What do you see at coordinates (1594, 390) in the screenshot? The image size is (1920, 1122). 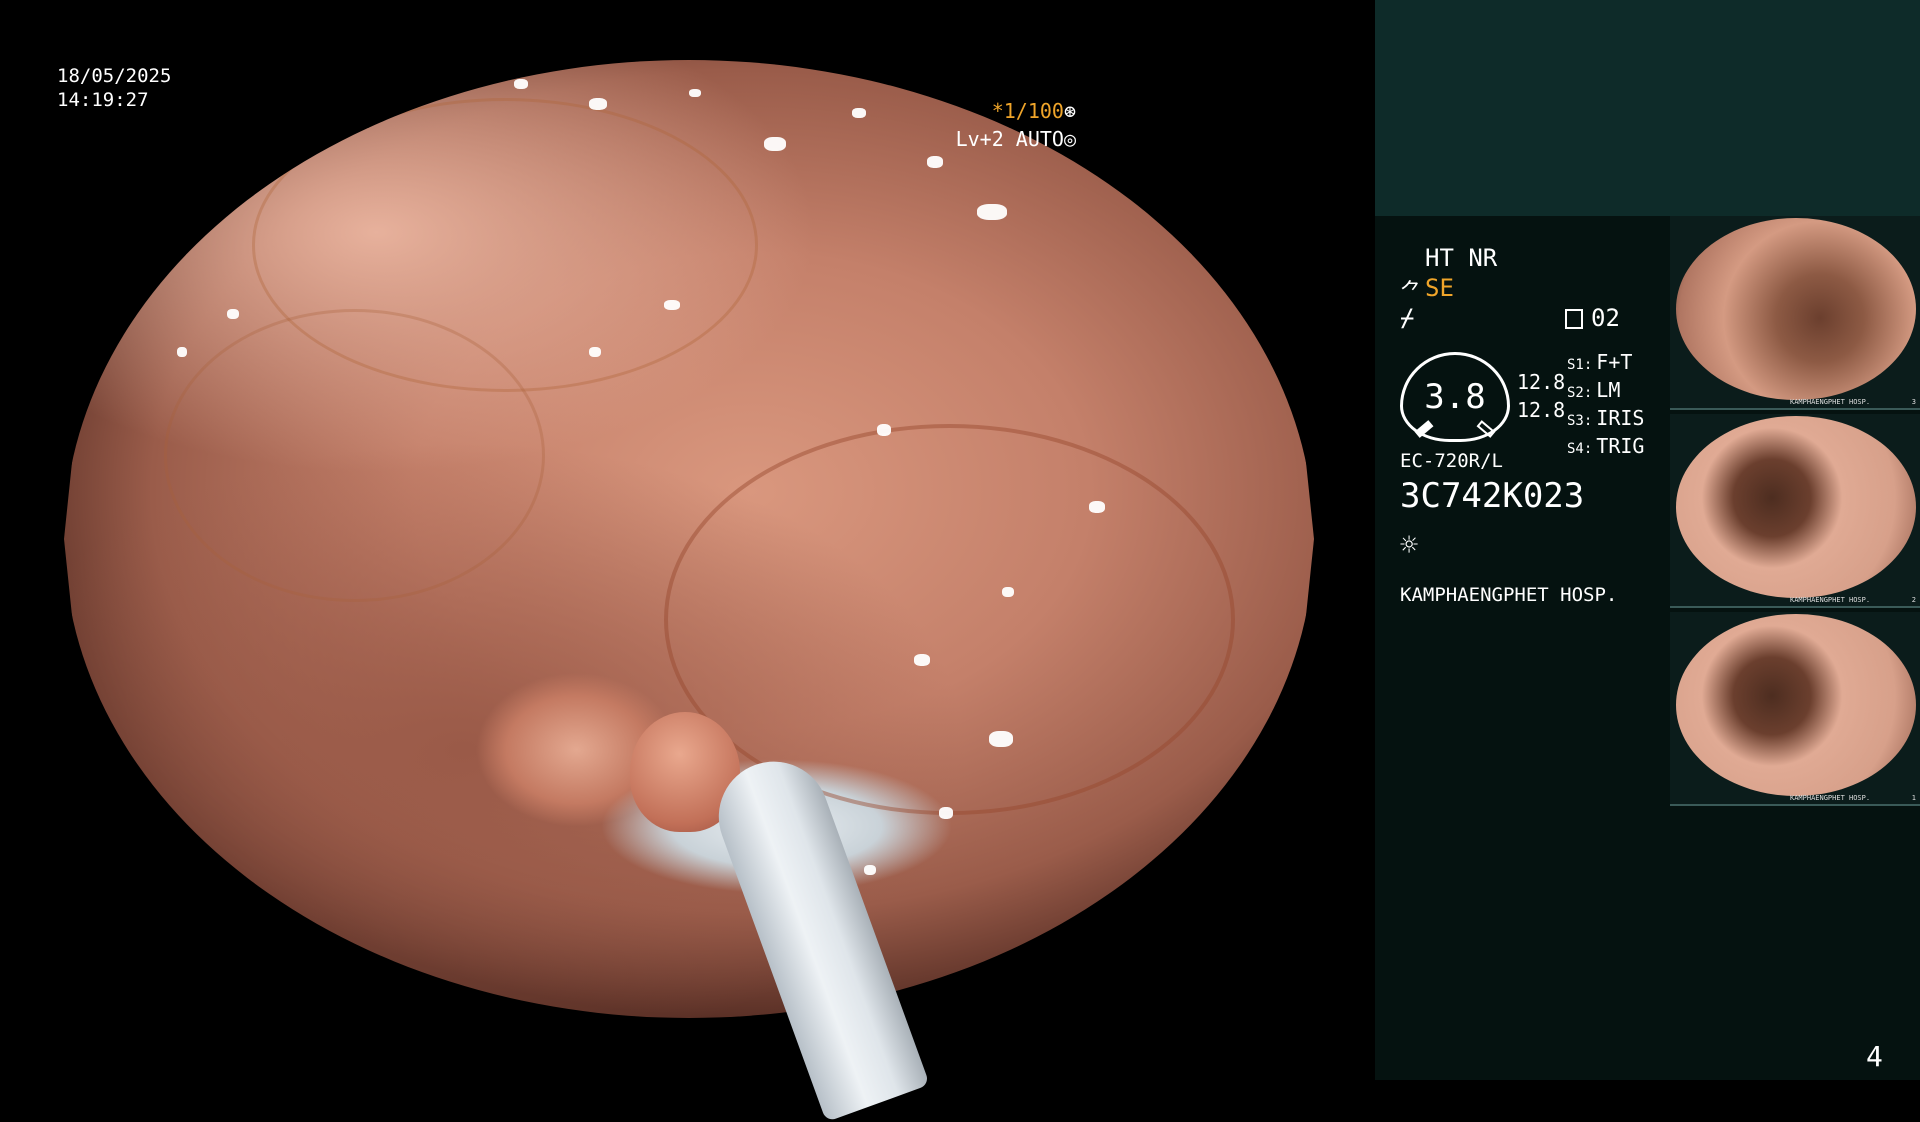 I see `switch-slot: S2: LM` at bounding box center [1594, 390].